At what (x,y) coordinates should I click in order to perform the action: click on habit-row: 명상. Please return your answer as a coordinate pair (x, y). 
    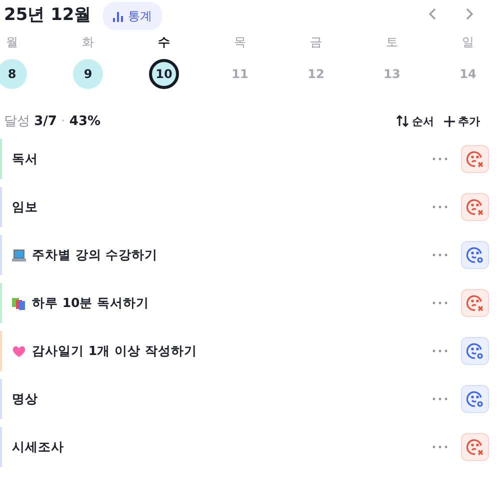
    Looking at the image, I should click on (250, 399).